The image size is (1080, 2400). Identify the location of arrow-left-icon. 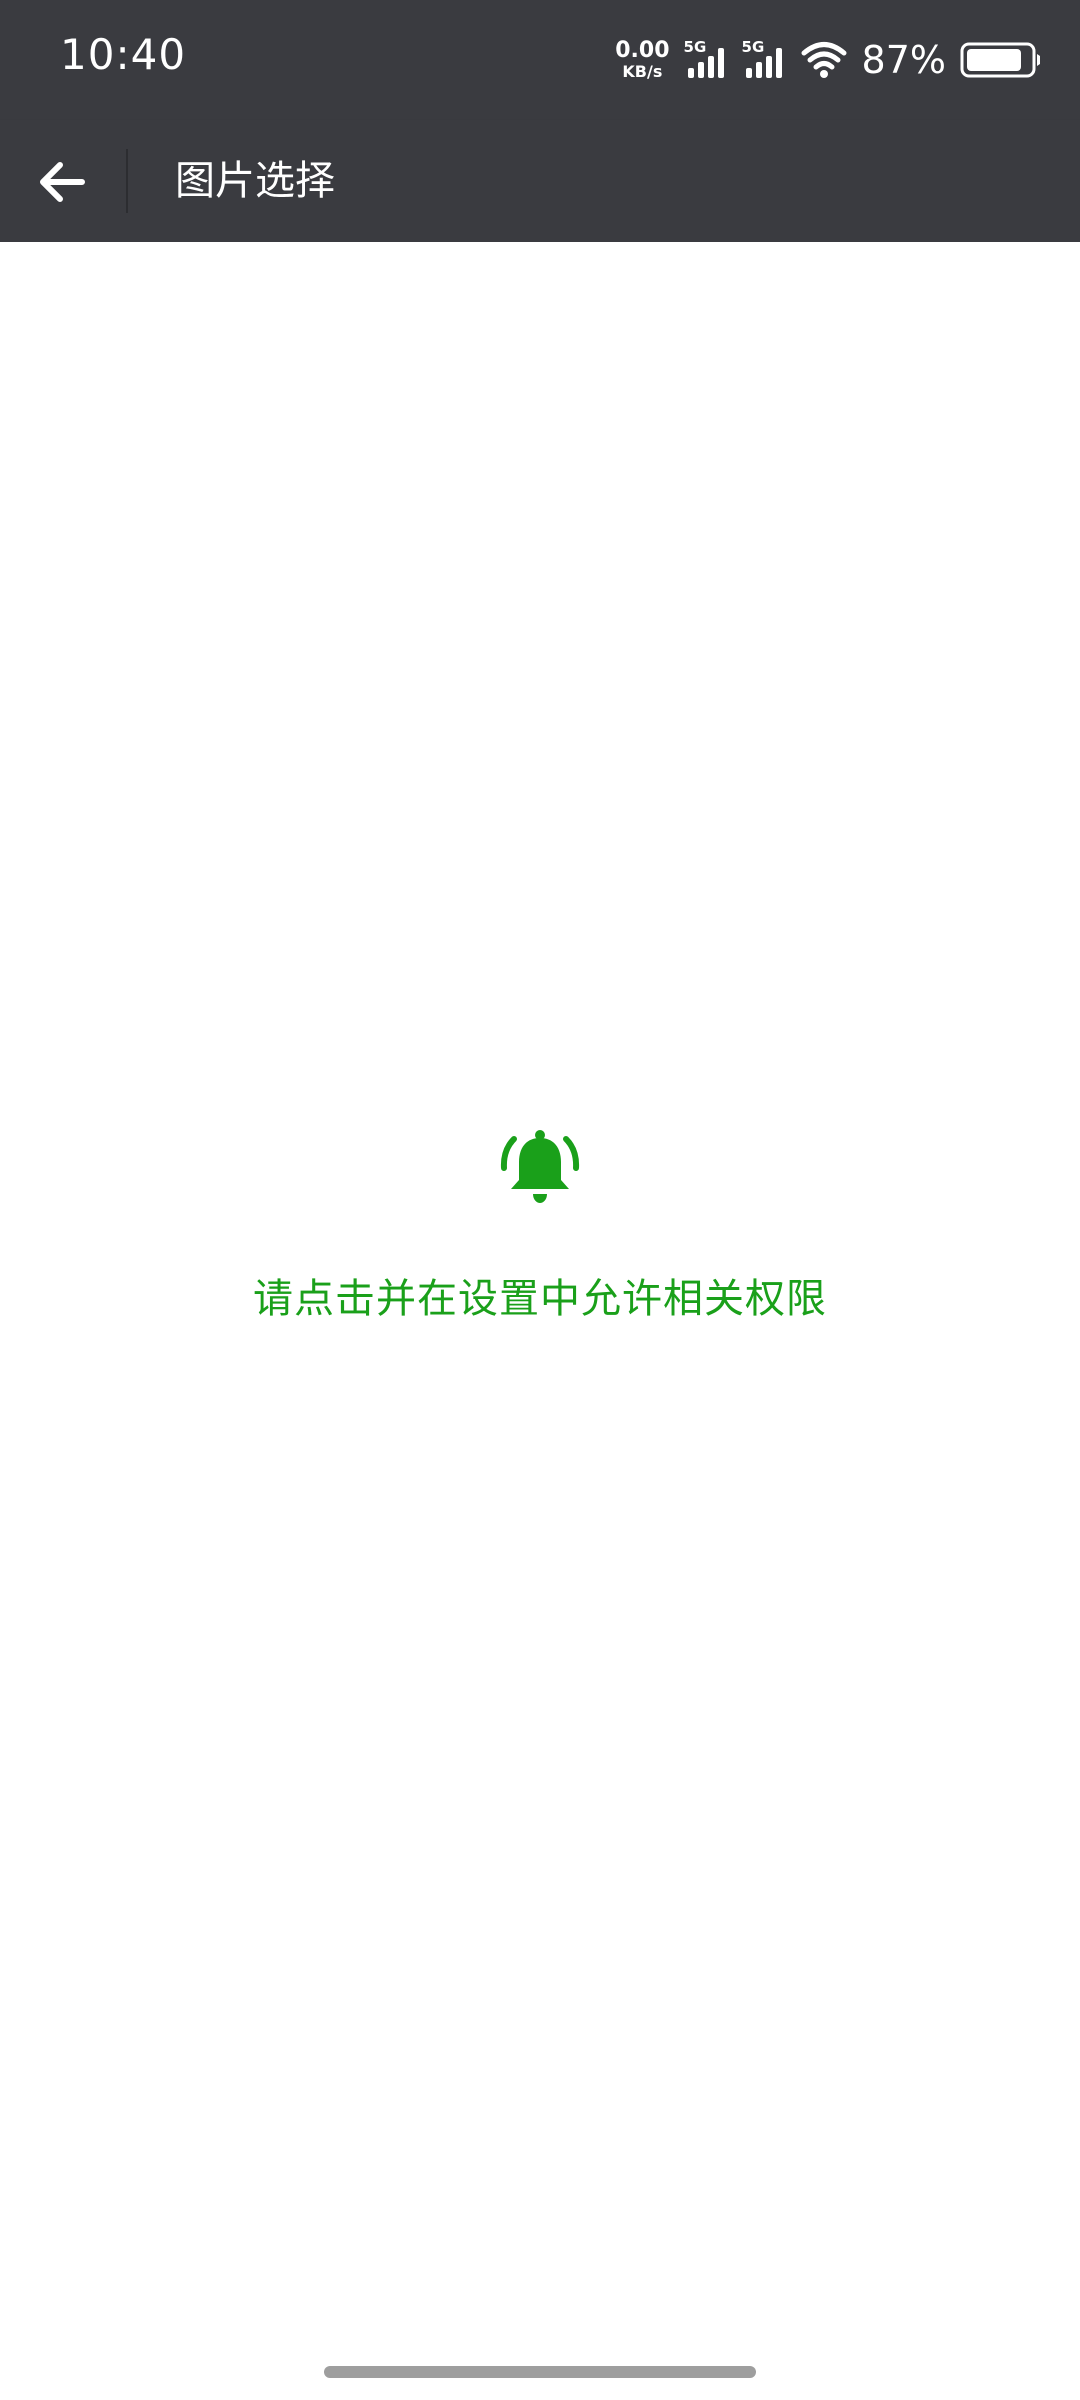
(62, 182).